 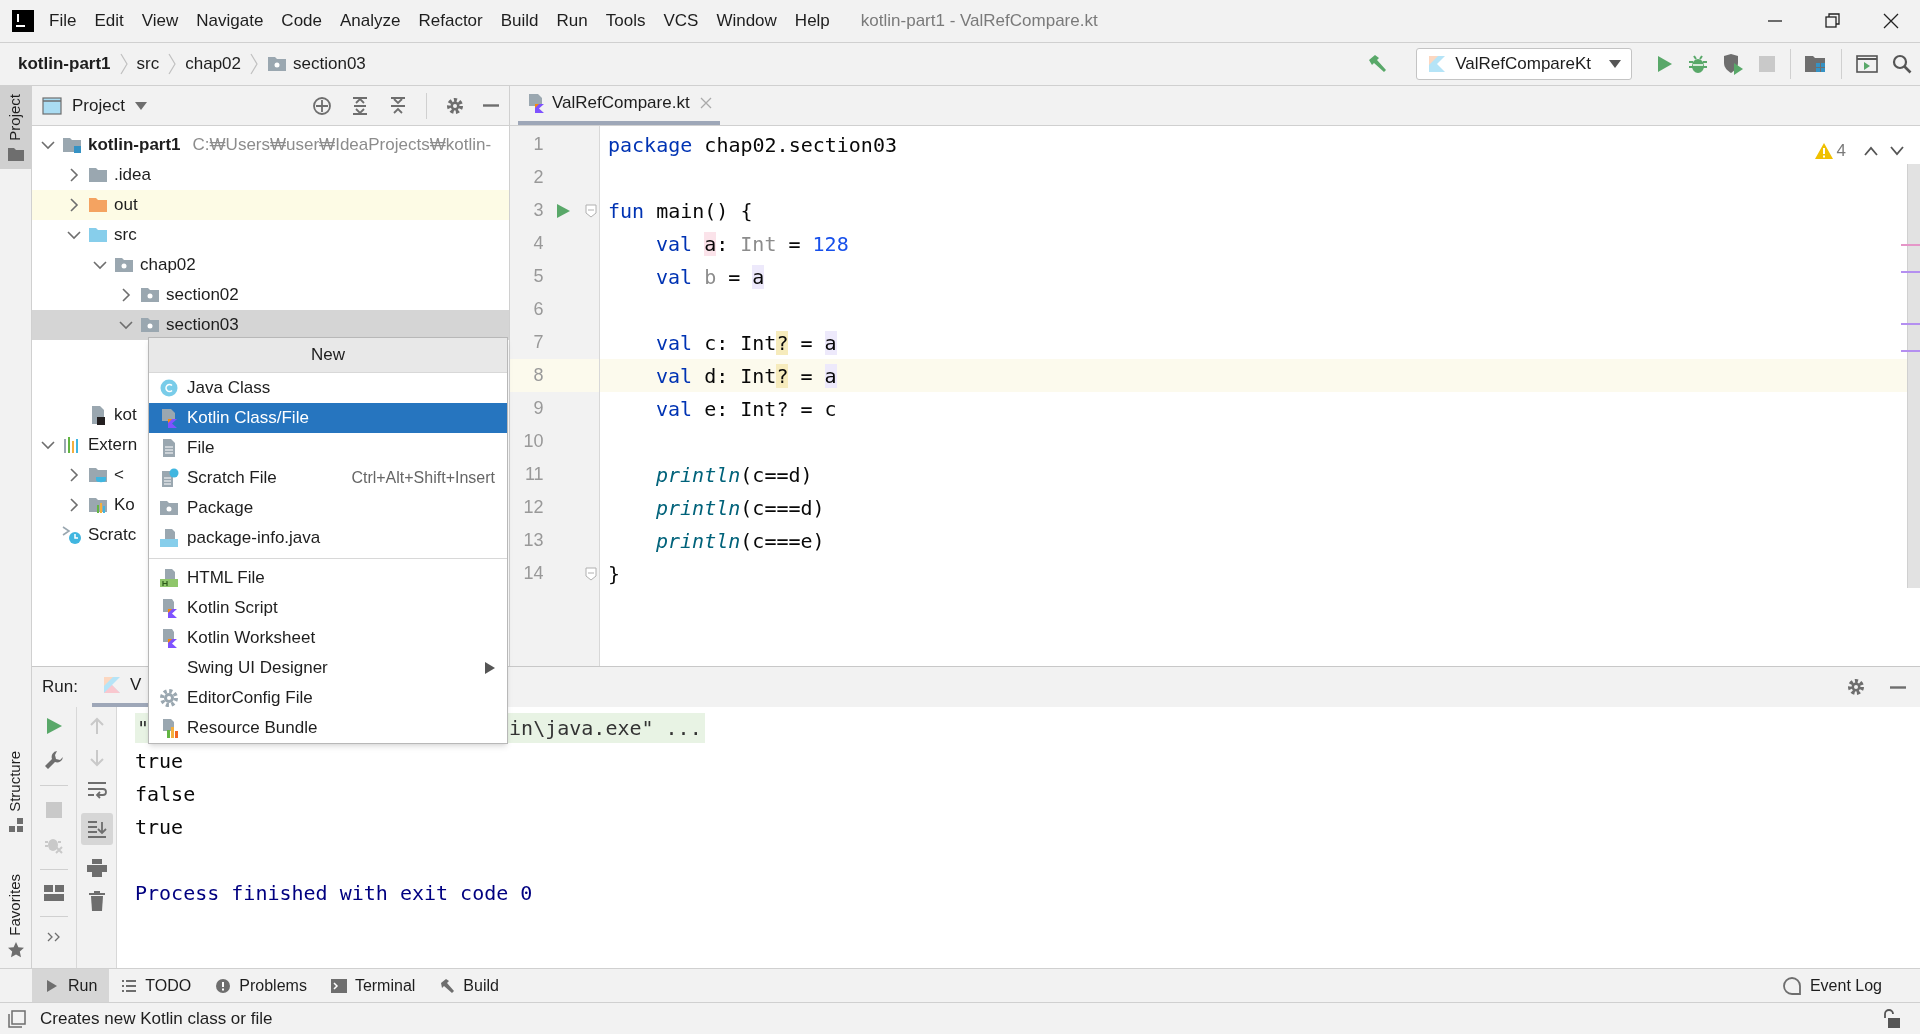 I want to click on line-number: 5, so click(x=538, y=276).